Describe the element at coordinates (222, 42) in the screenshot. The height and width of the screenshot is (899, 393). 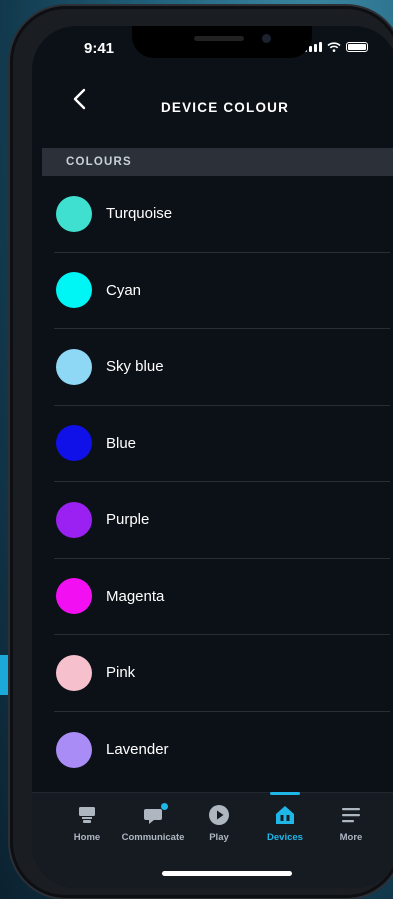
I see `device-notch` at that location.